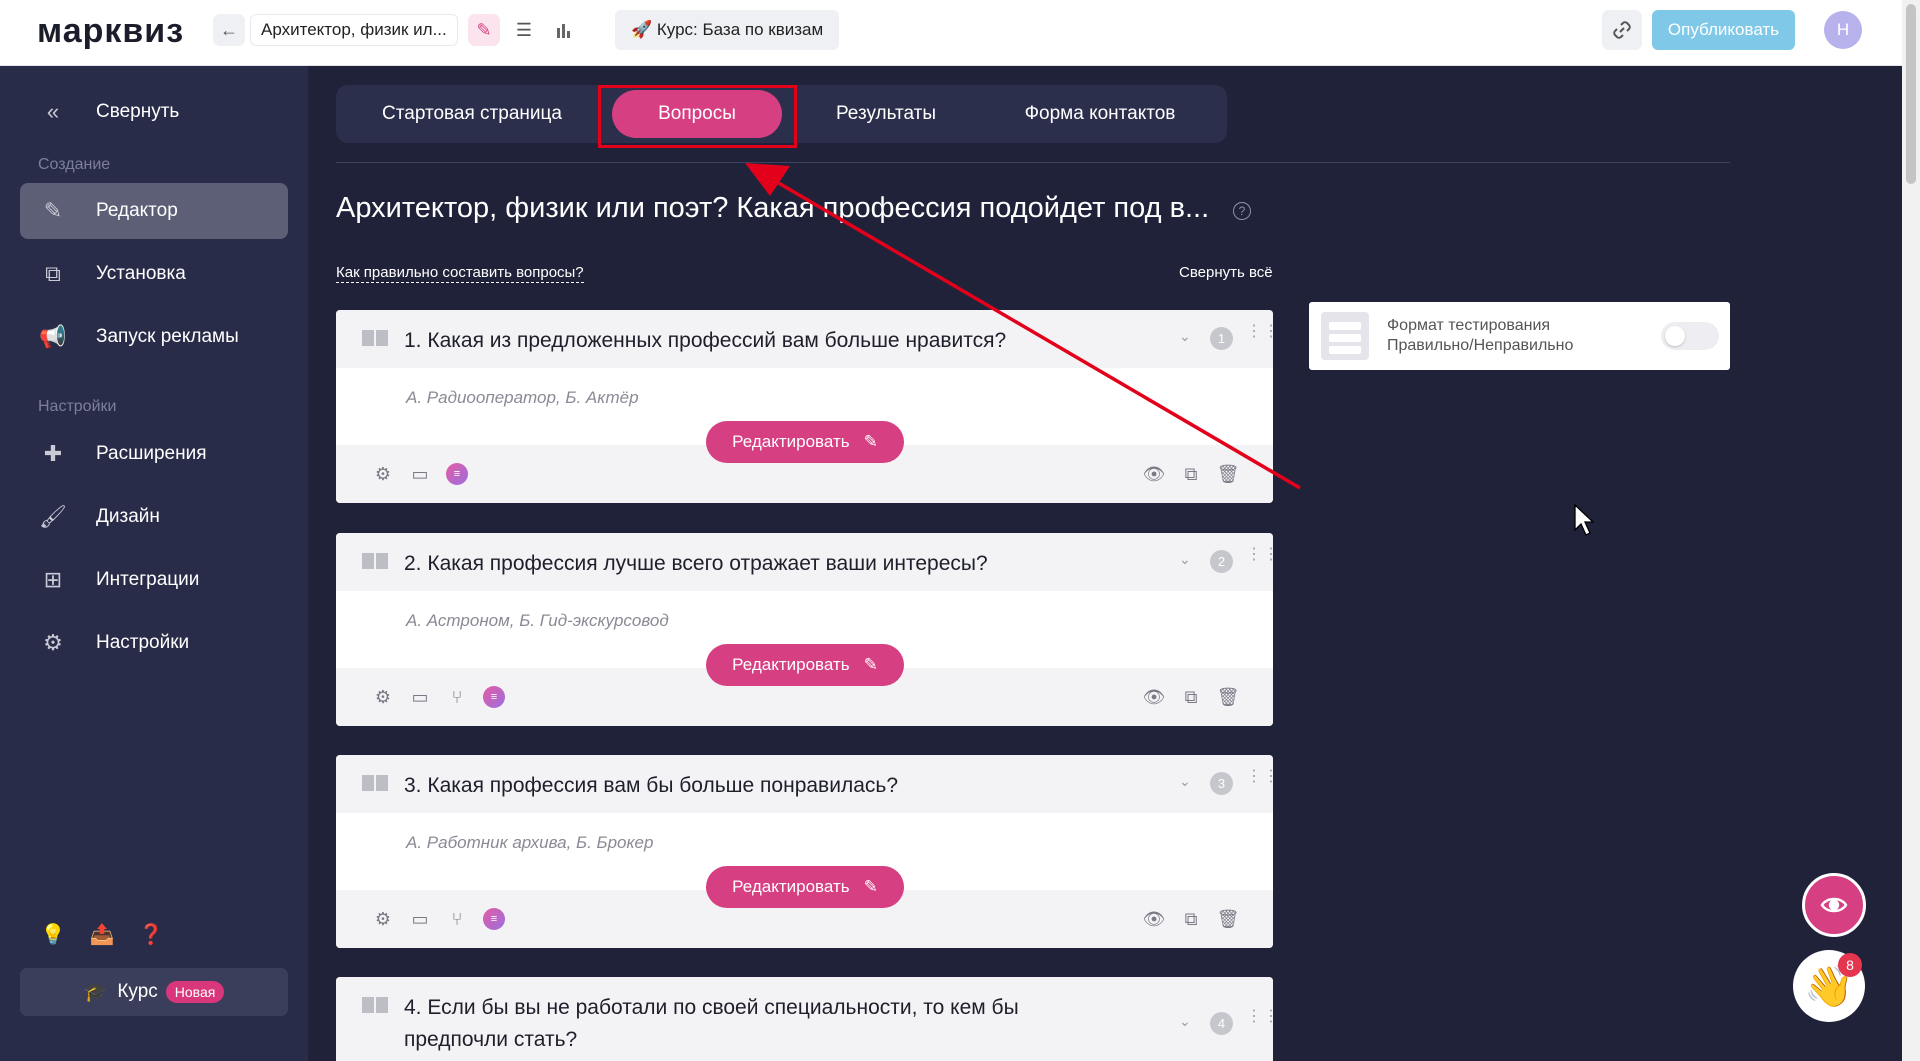  I want to click on double-chevron-left-icon: «, so click(53, 111).